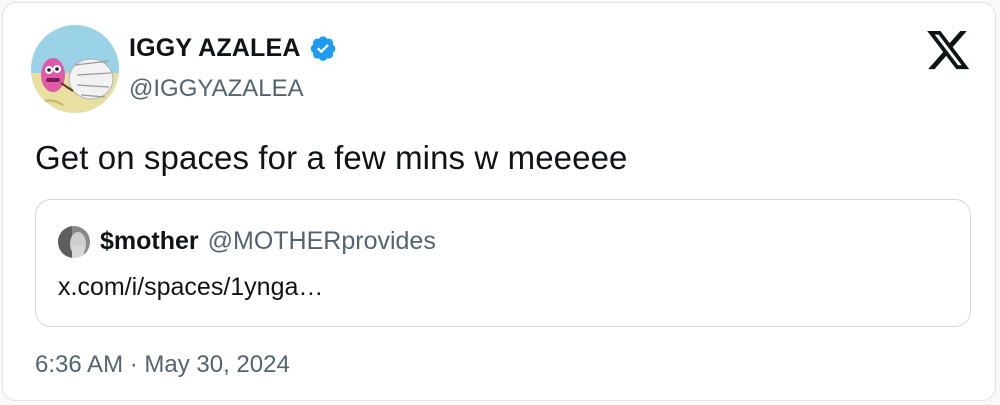 This screenshot has width=1000, height=405. What do you see at coordinates (162, 365) in the screenshot?
I see `tweet-timestamp: 6:36 AM · May 30, 2024` at bounding box center [162, 365].